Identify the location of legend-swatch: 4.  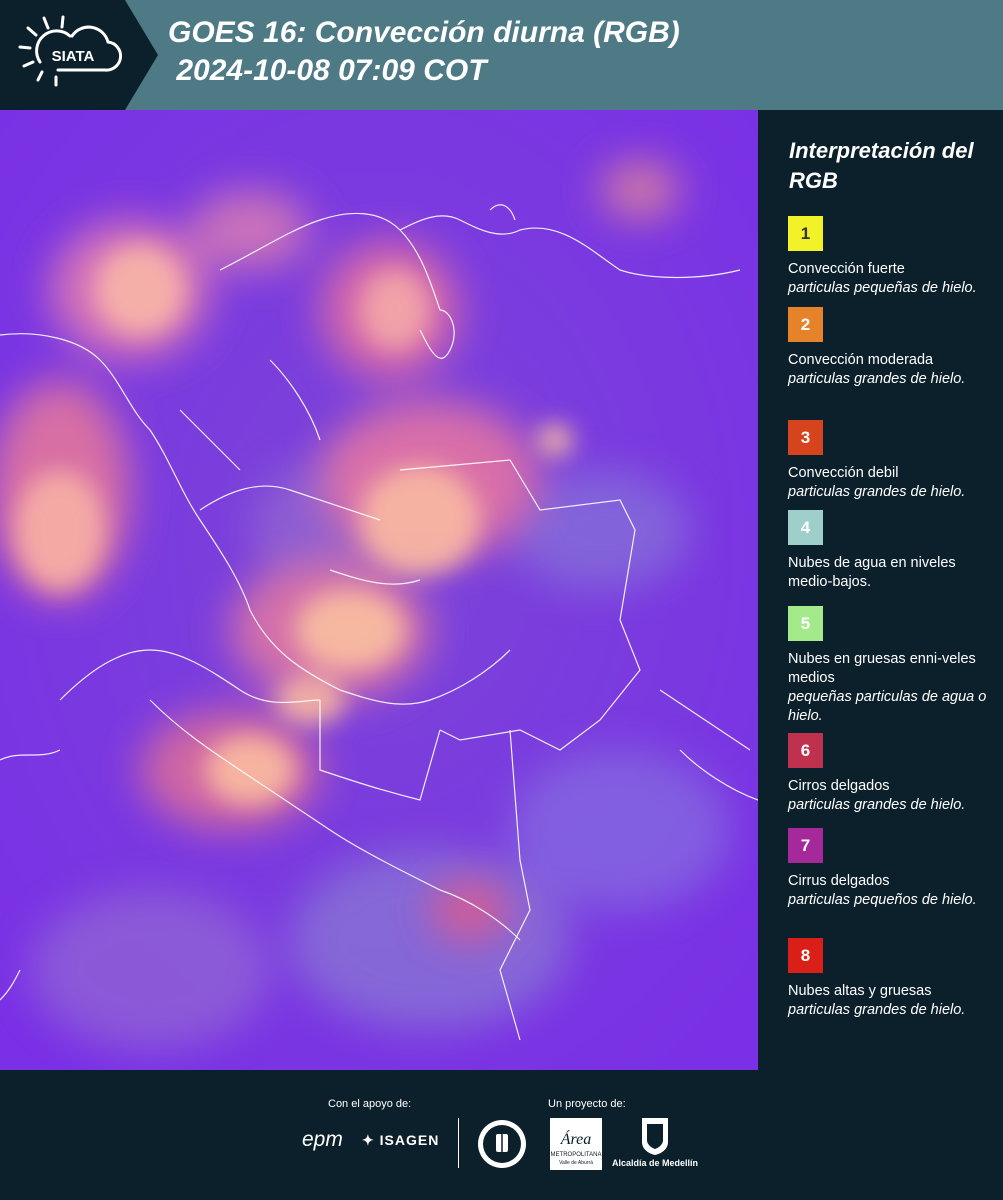
(805, 527).